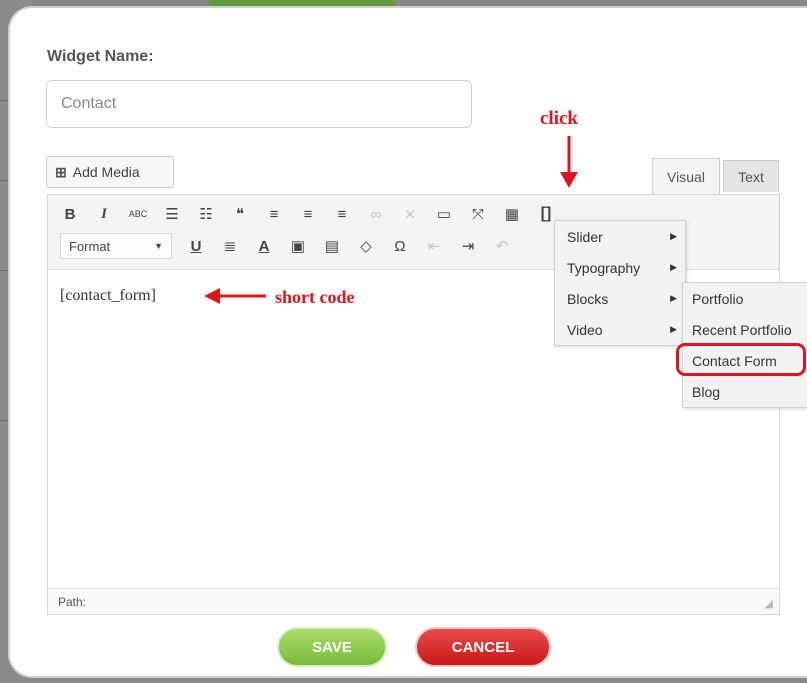 Image resolution: width=807 pixels, height=683 pixels. I want to click on underline-icon: U, so click(196, 246).